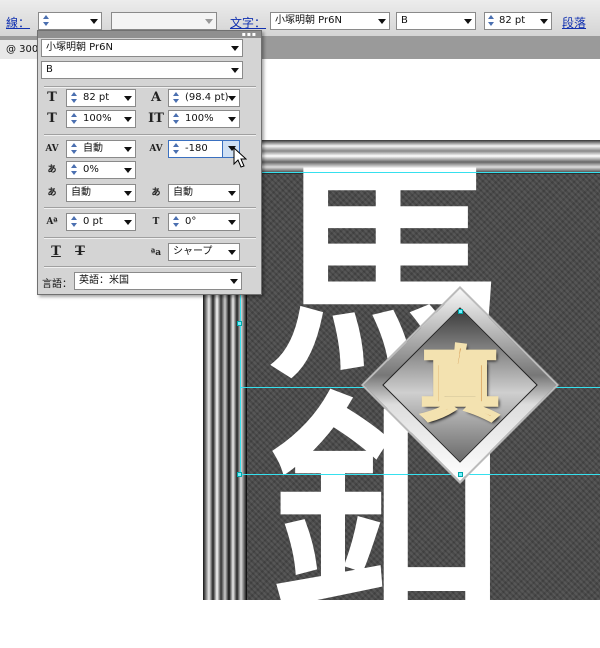 The image size is (600, 648). Describe the element at coordinates (142, 48) in the screenshot. I see `panel-font-family-select: 小塚明朝 Pr6N` at that location.